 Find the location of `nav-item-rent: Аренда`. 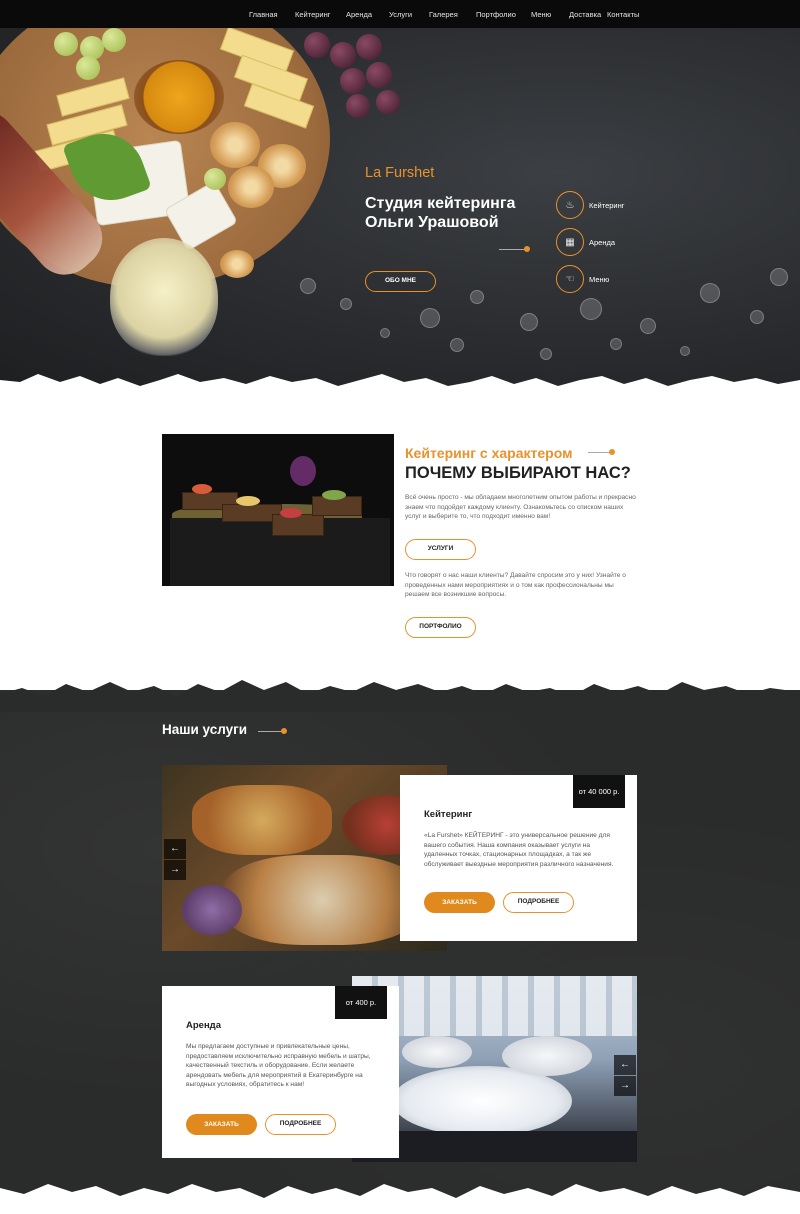

nav-item-rent: Аренда is located at coordinates (367, 14).